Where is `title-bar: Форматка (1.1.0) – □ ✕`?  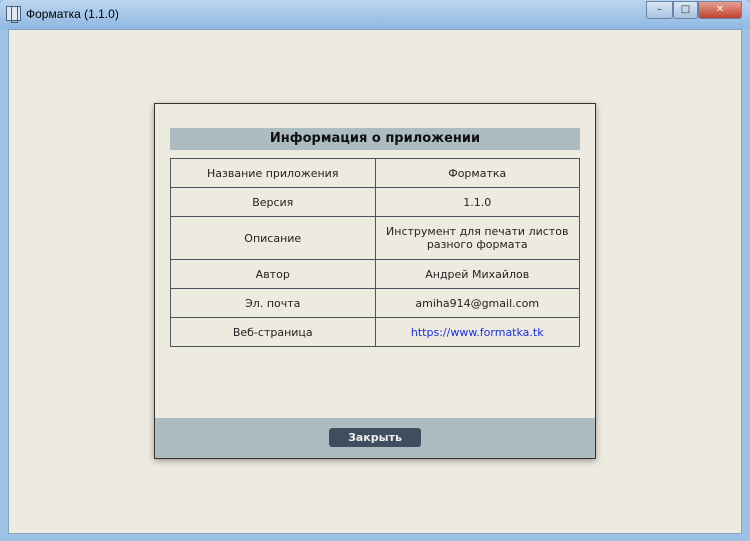 title-bar: Форматка (1.1.0) – □ ✕ is located at coordinates (375, 14).